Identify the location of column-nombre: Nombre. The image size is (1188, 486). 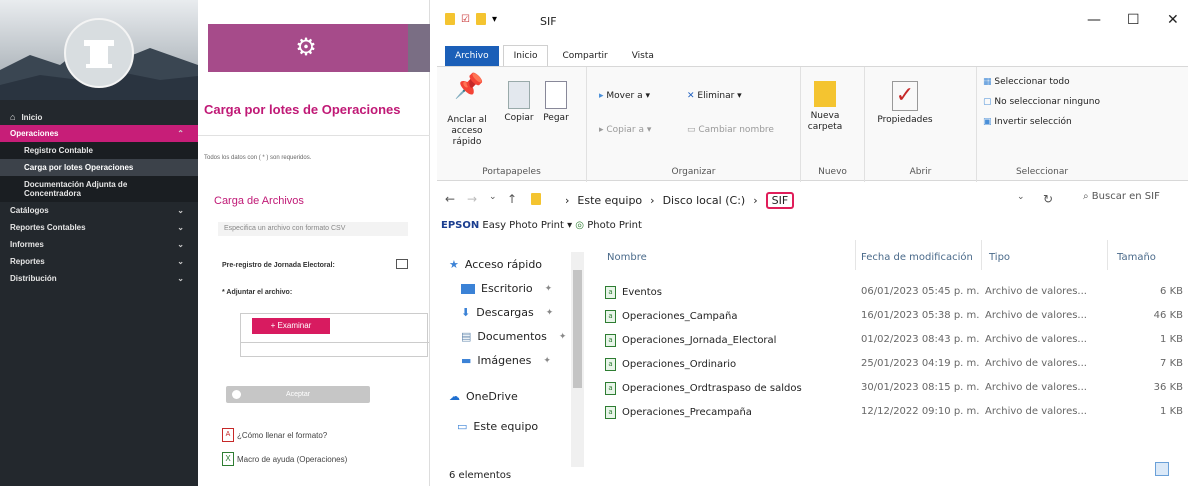
(627, 257).